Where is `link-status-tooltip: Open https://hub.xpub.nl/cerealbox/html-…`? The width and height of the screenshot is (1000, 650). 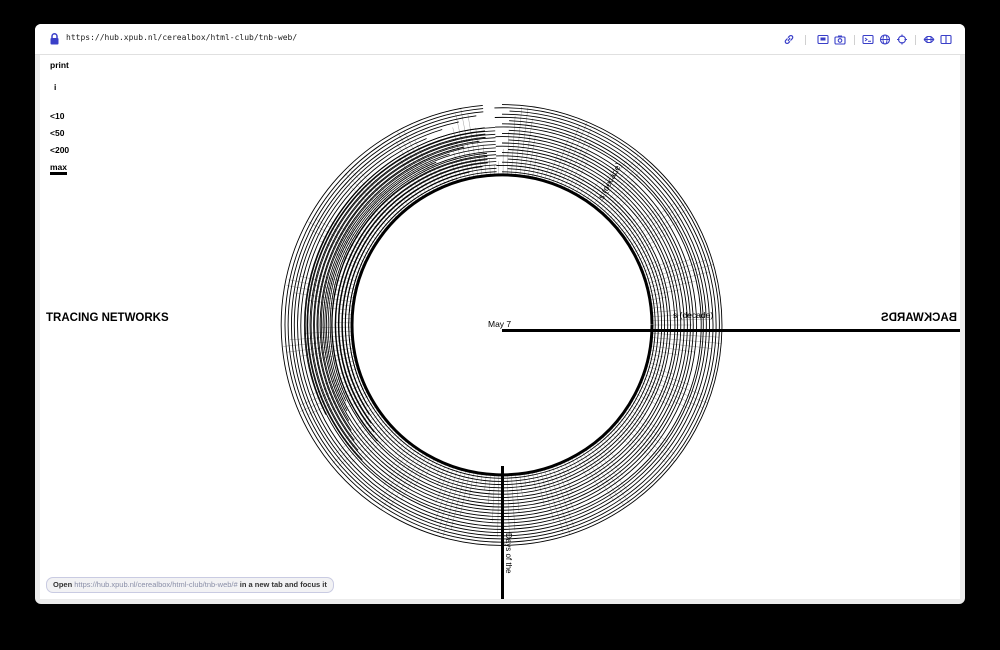
link-status-tooltip: Open https://hub.xpub.nl/cerealbox/html-… is located at coordinates (190, 585).